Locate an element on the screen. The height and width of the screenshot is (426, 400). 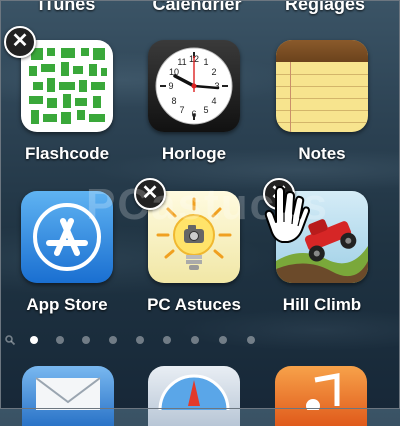
app-label-reglages: Réglages is located at coordinates (325, 7).